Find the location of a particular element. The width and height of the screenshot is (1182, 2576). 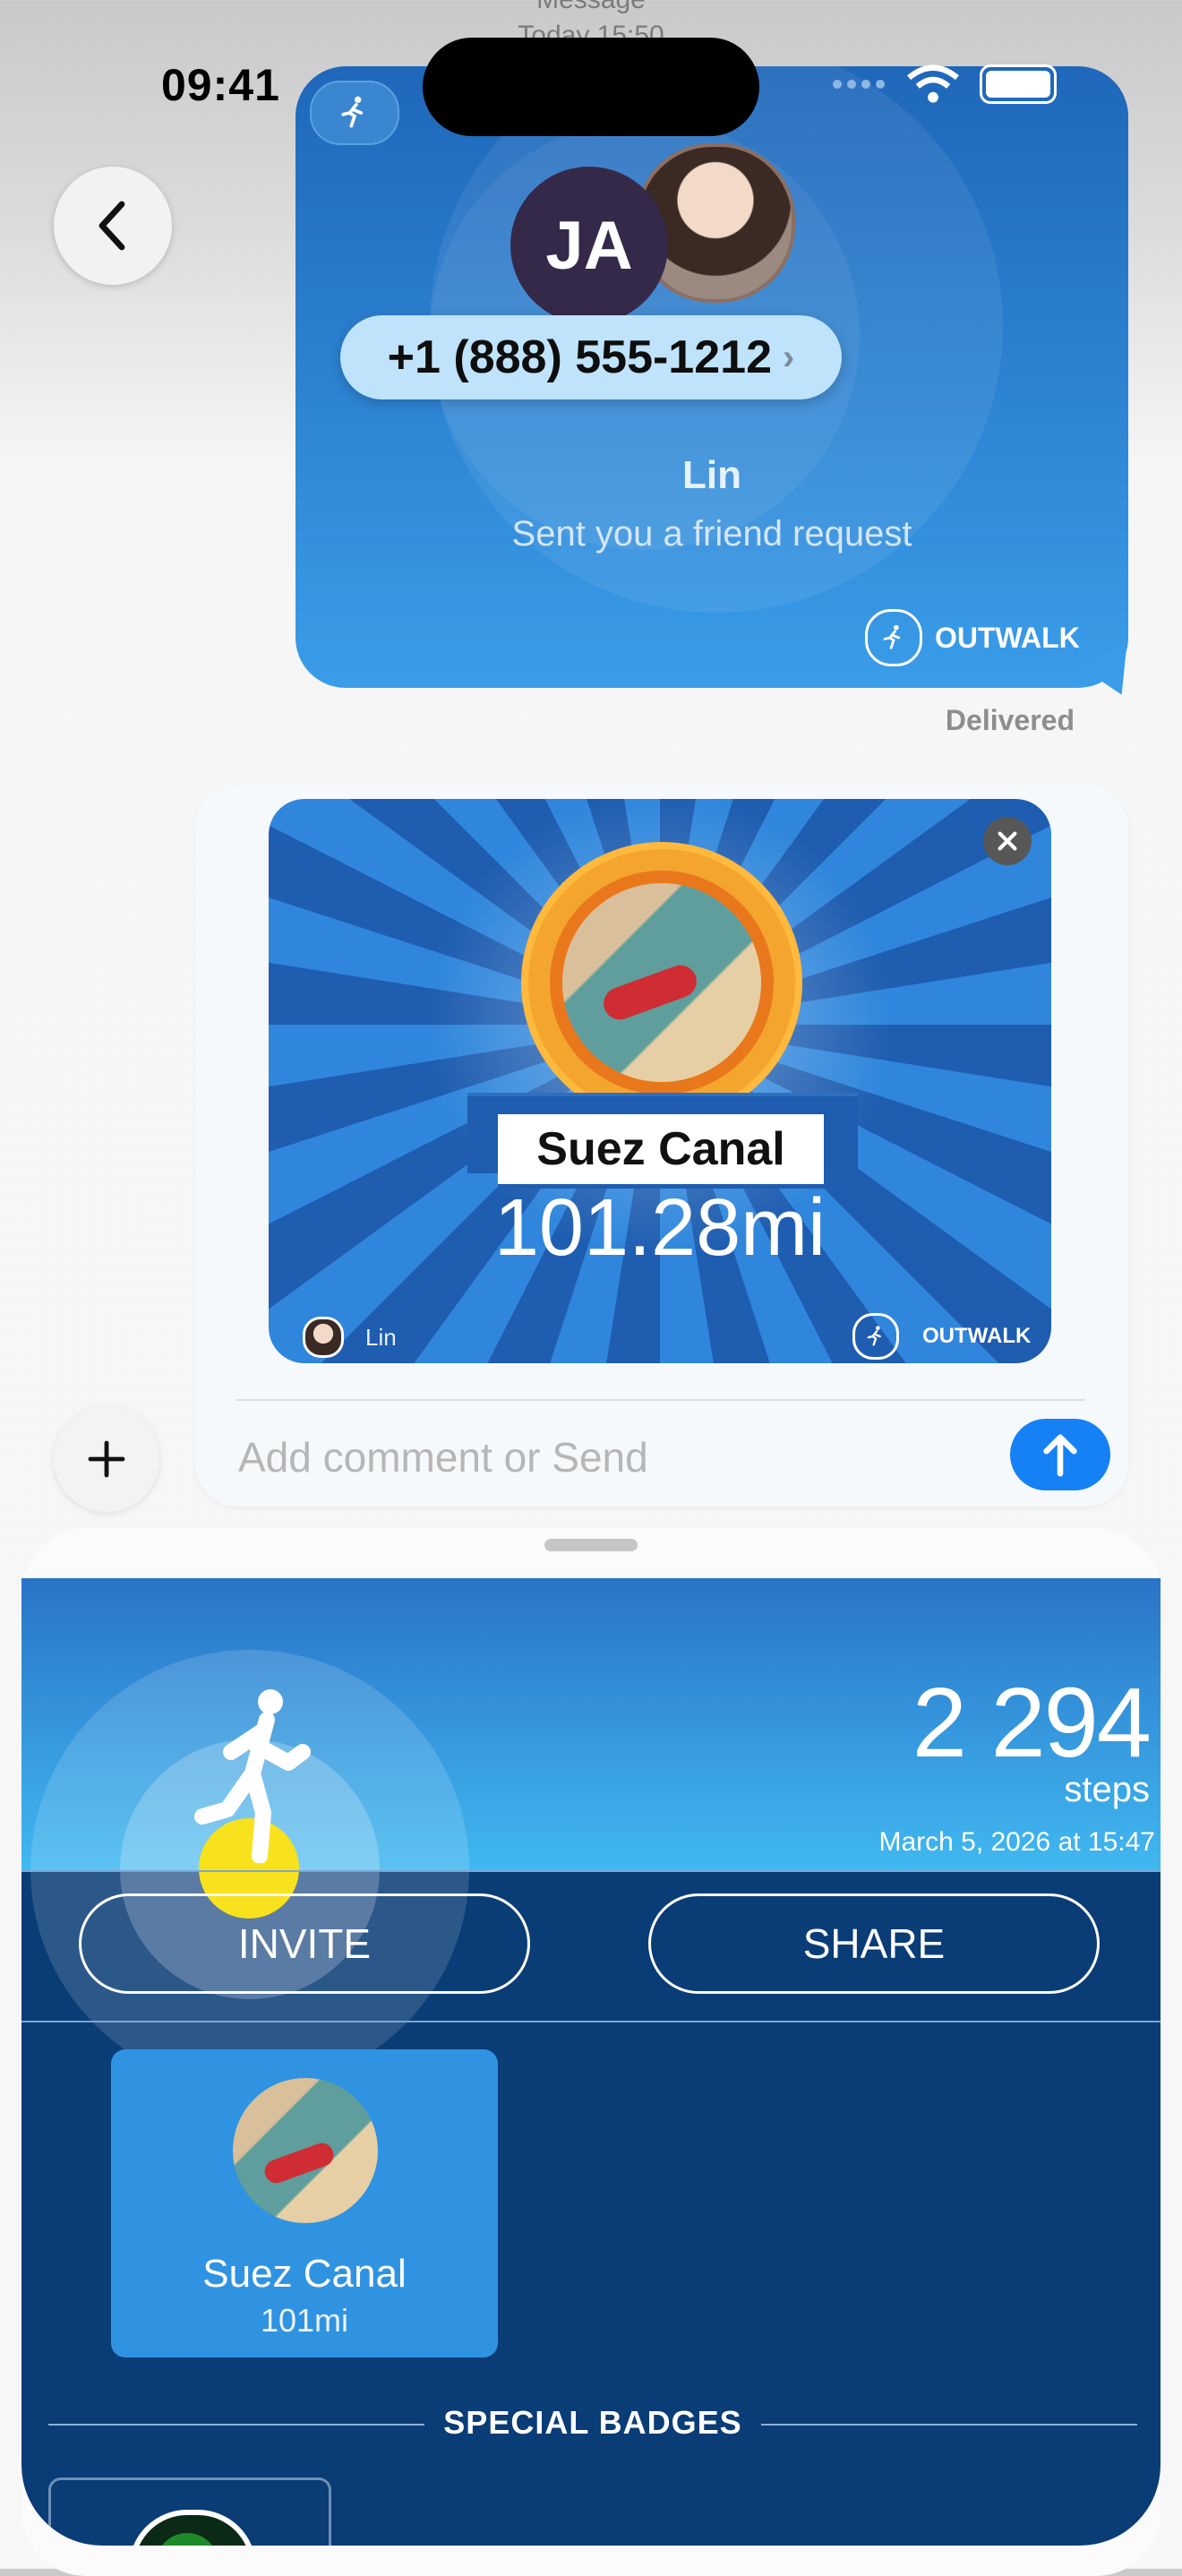

dynamic-island is located at coordinates (591, 87).